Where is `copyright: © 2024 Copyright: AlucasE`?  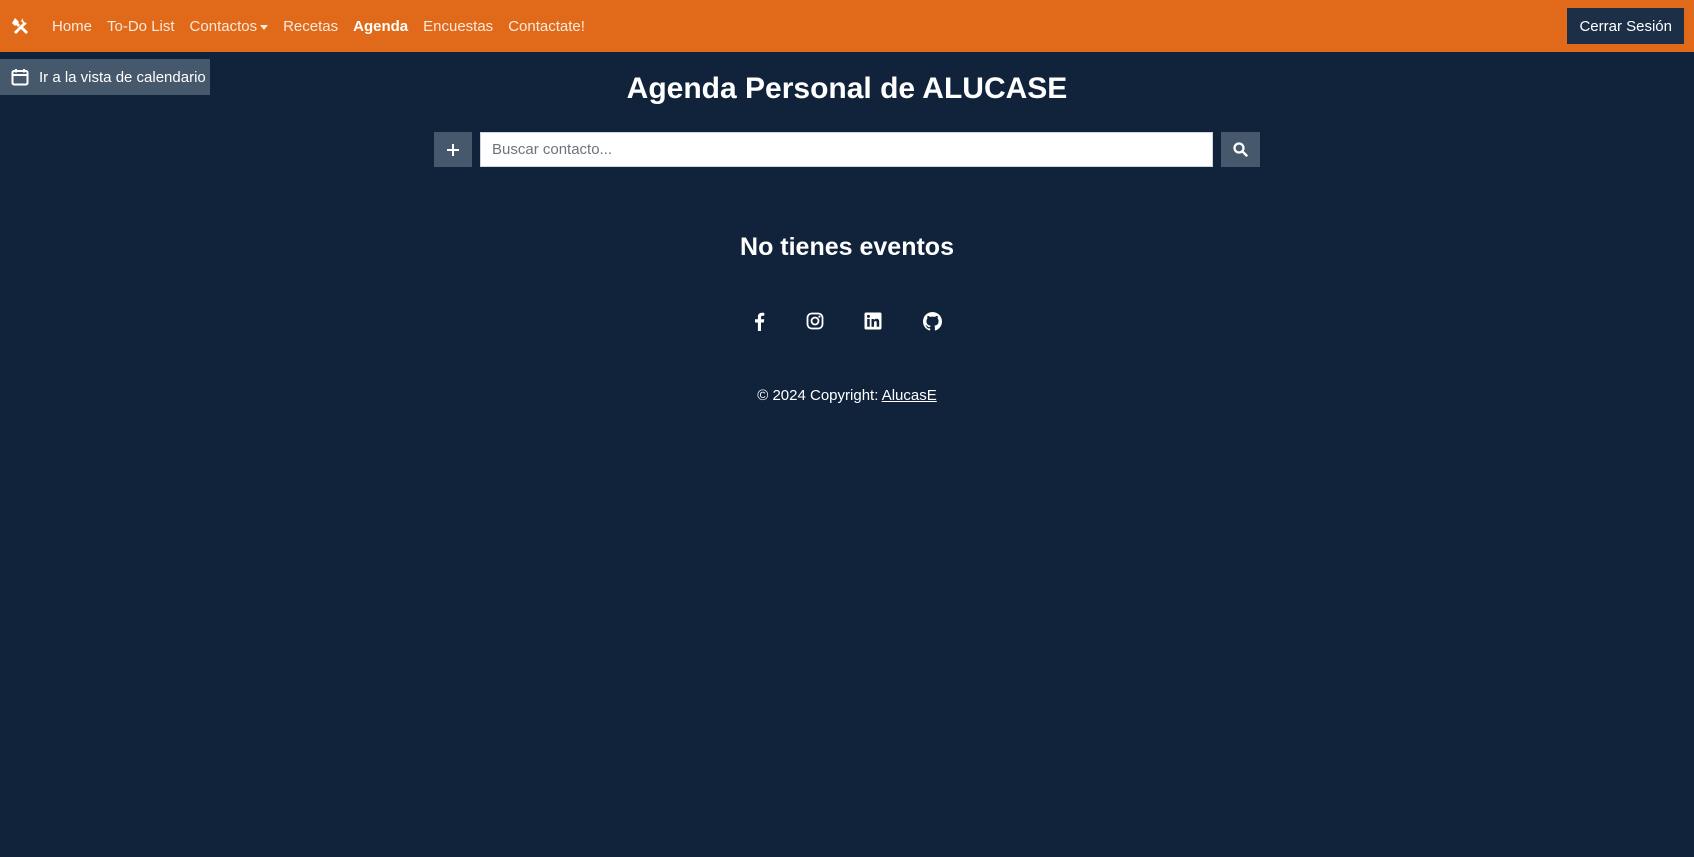 copyright: © 2024 Copyright: AlucasE is located at coordinates (847, 395).